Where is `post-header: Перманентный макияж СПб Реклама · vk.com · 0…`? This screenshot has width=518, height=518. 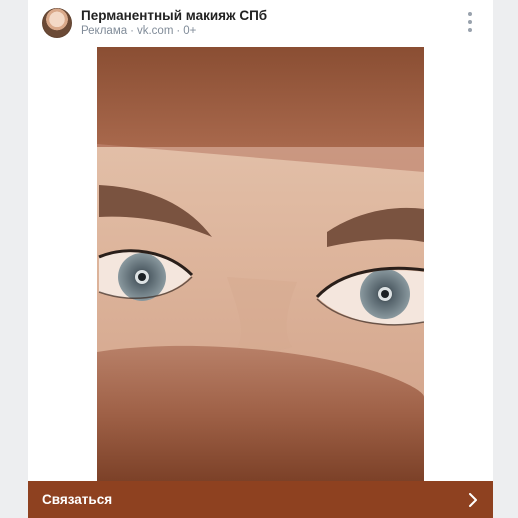
post-header: Перманентный макияж СПб Реклама · vk.com · 0… is located at coordinates (260, 23).